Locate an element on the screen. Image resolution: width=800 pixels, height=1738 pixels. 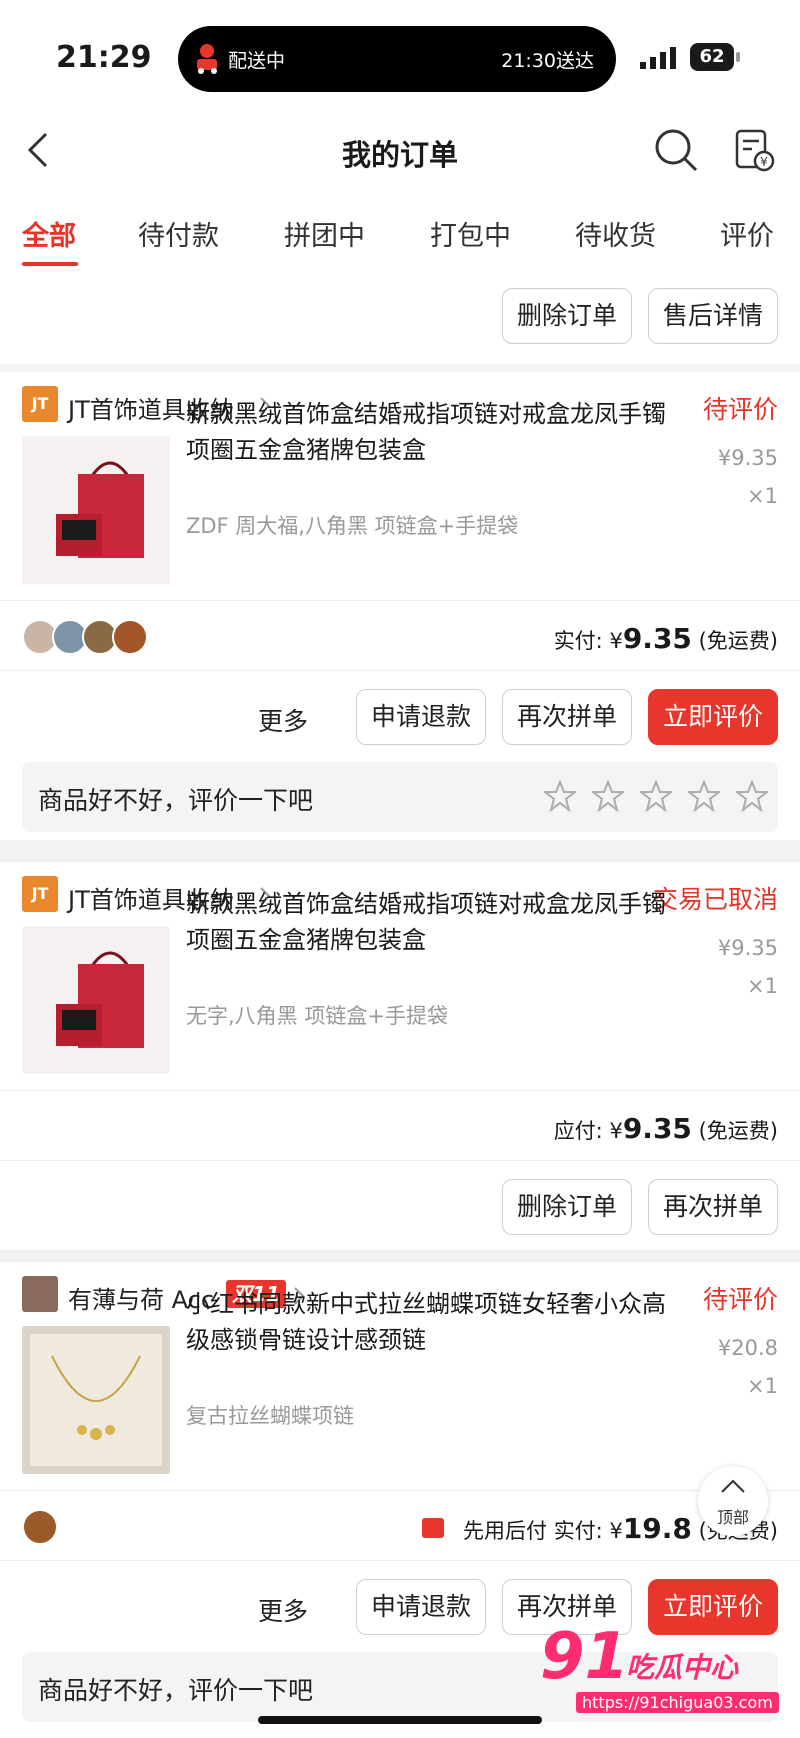
battery-icon: 62 is located at coordinates (715, 57).